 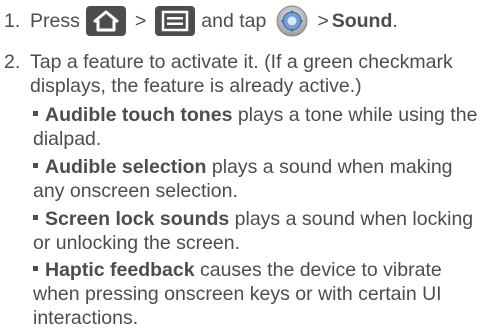 I want to click on step-1-body: Press > and tap > Sound ., so click(x=256, y=21).